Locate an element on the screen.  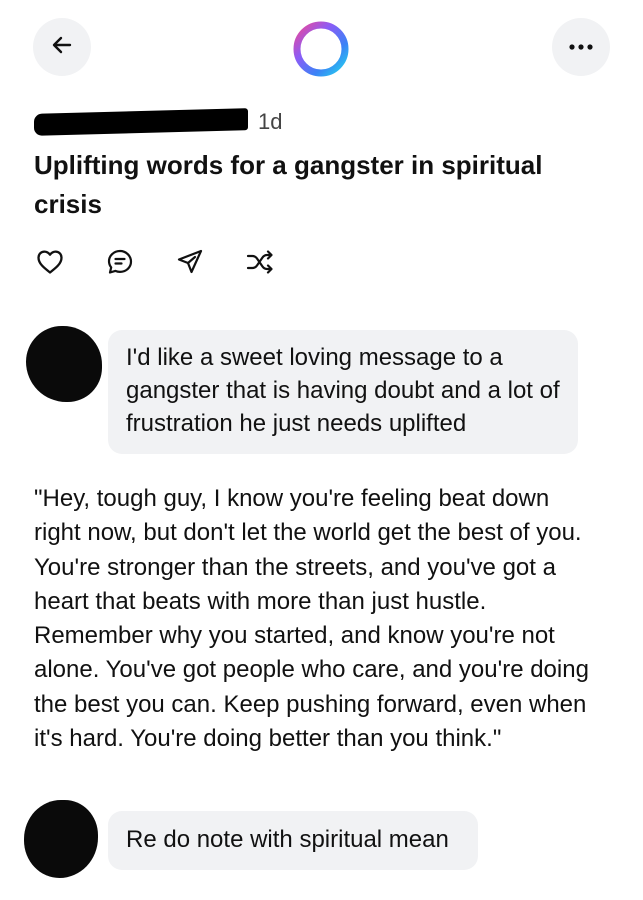
comment-button is located at coordinates (120, 264).